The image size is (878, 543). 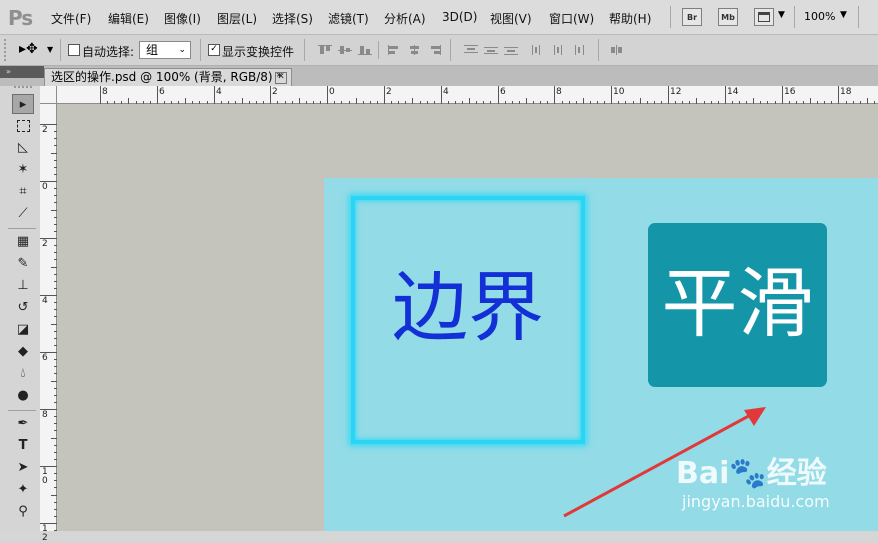 I want to click on bridge-button: Br, so click(x=692, y=17).